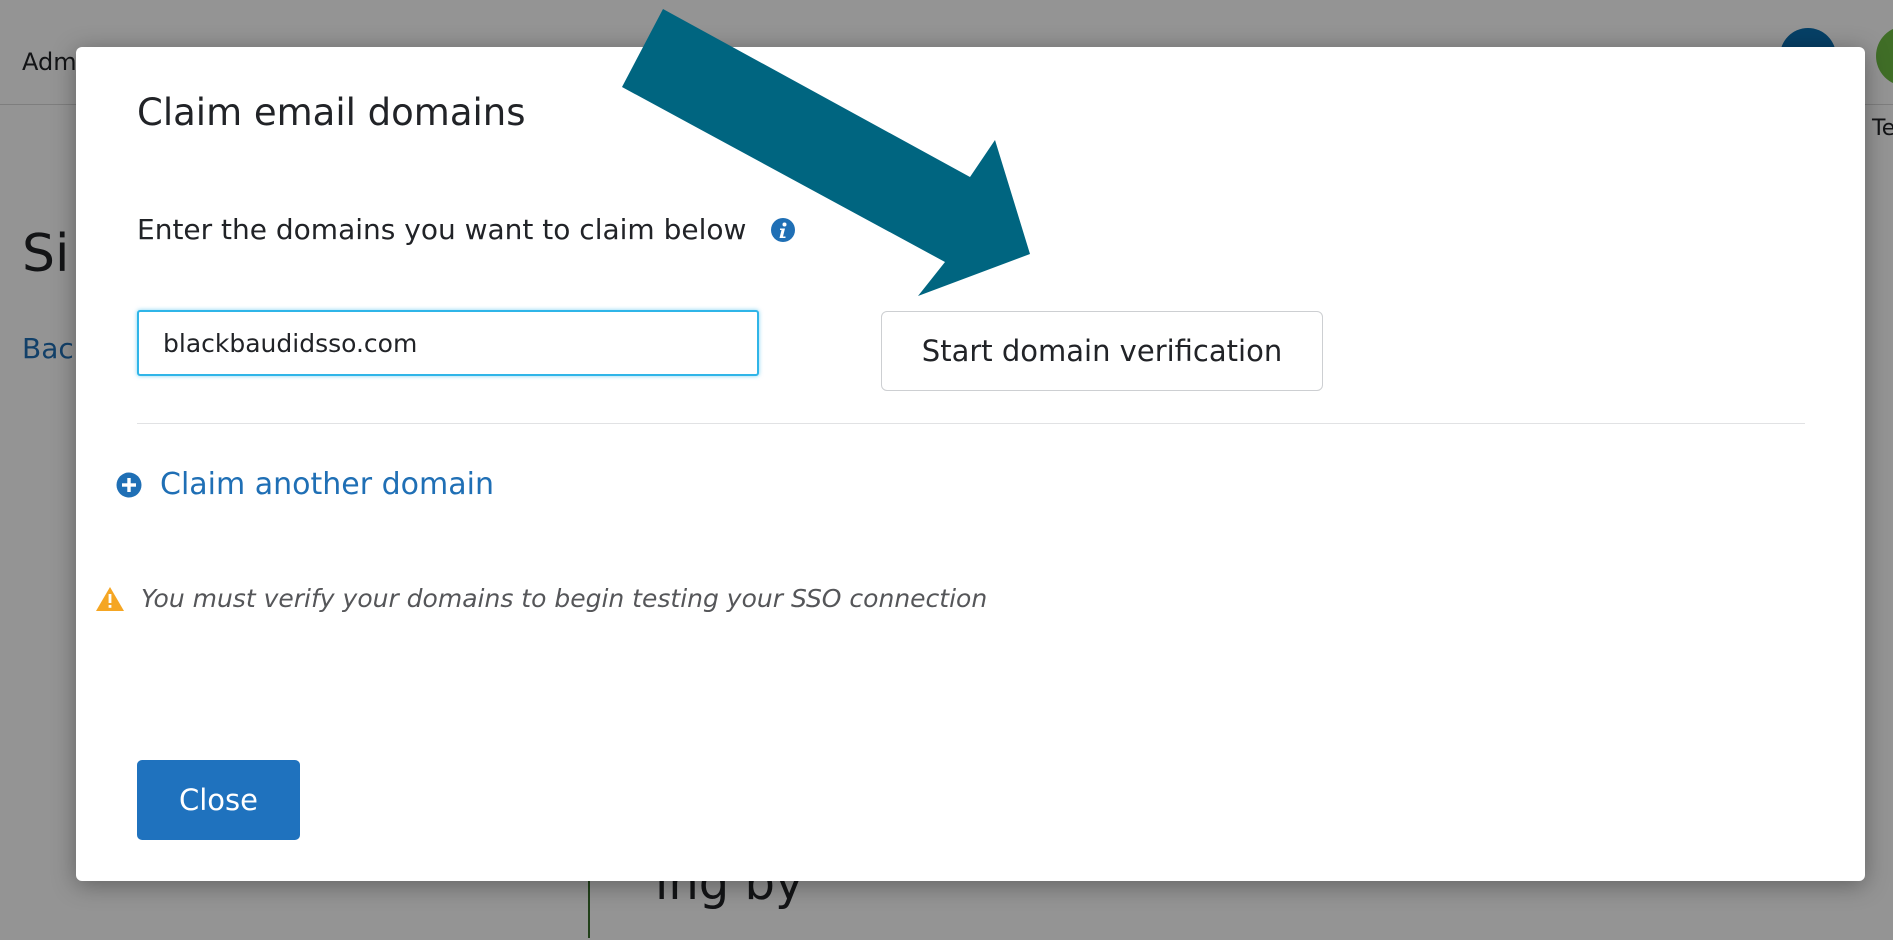 The height and width of the screenshot is (940, 1893). What do you see at coordinates (110, 599) in the screenshot?
I see `warning-icon` at bounding box center [110, 599].